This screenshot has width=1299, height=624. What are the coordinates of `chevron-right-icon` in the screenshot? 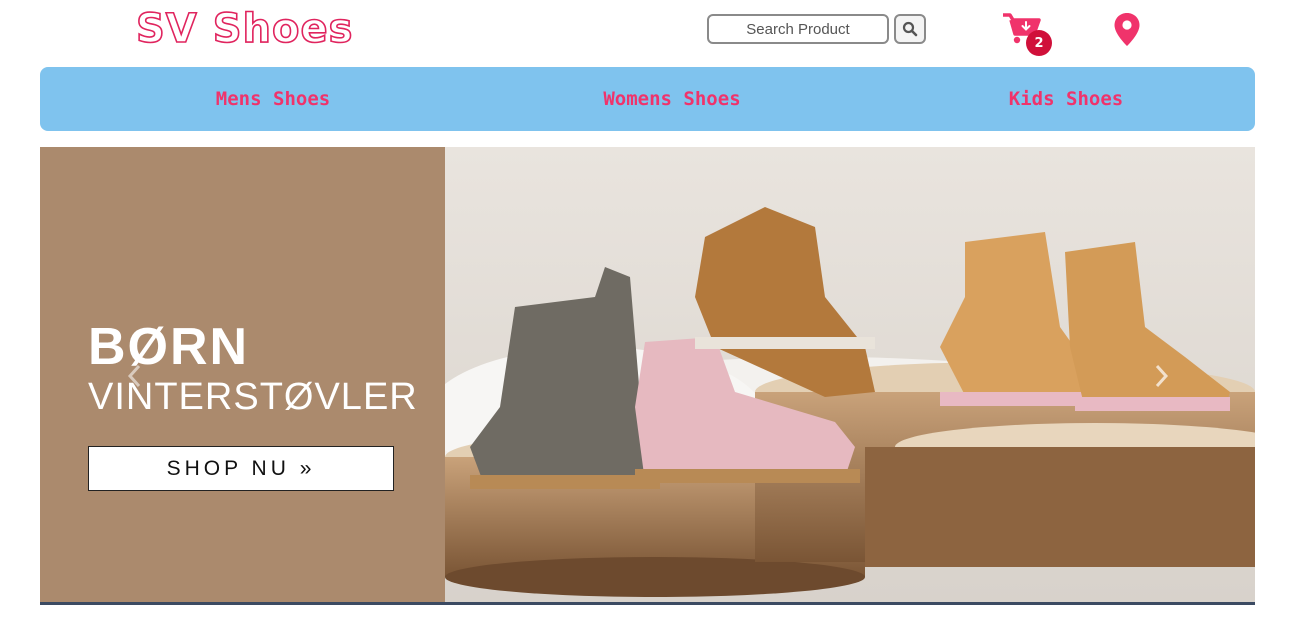 It's located at (1162, 376).